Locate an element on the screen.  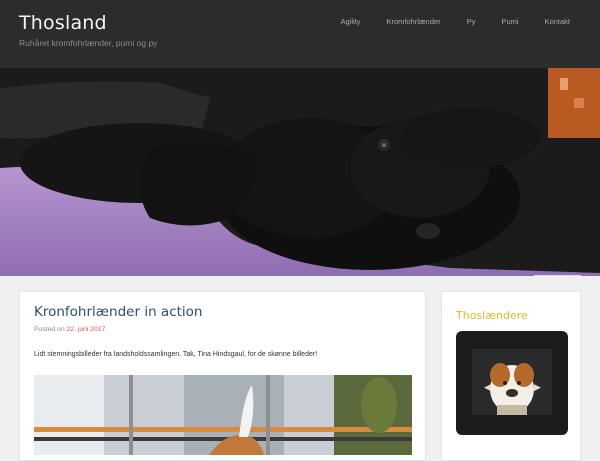
arrow-left-icon: ◀ is located at coordinates (487, 387).